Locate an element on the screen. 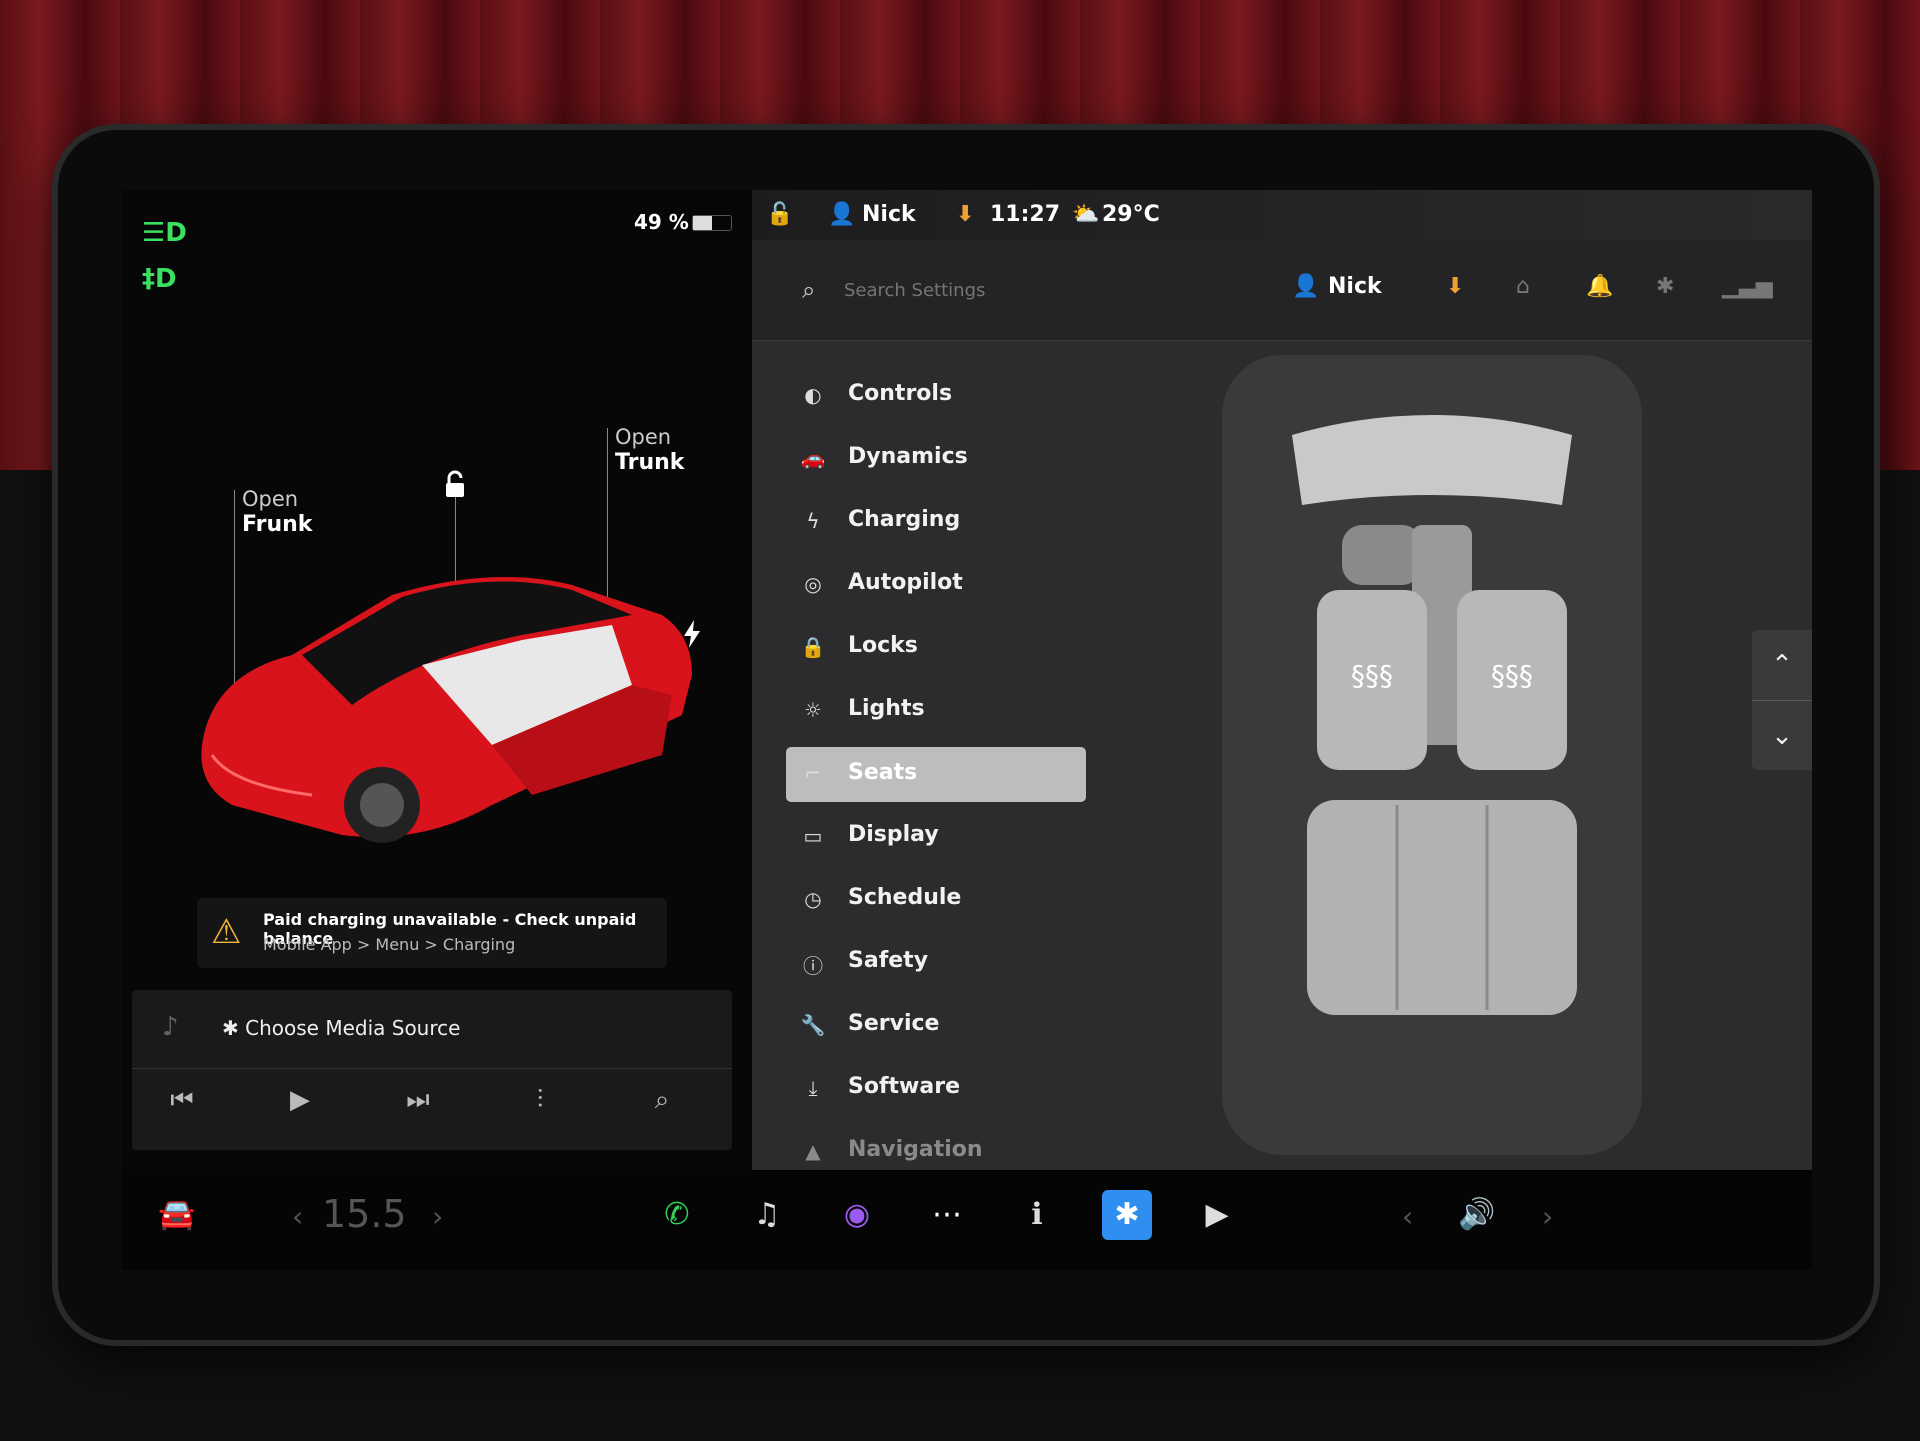 The width and height of the screenshot is (1920, 1441). info-icon: ⓘ is located at coordinates (813, 966).